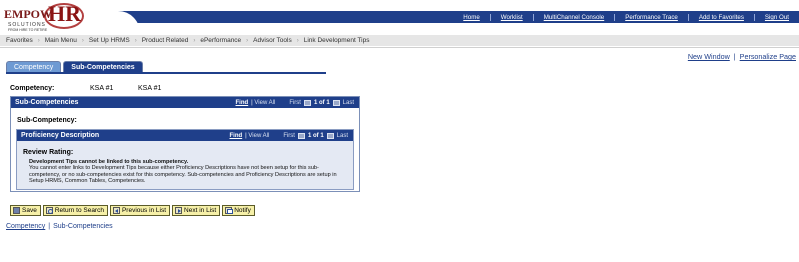  I want to click on page-tabs: Competency Sub-Competencies, so click(75, 66).